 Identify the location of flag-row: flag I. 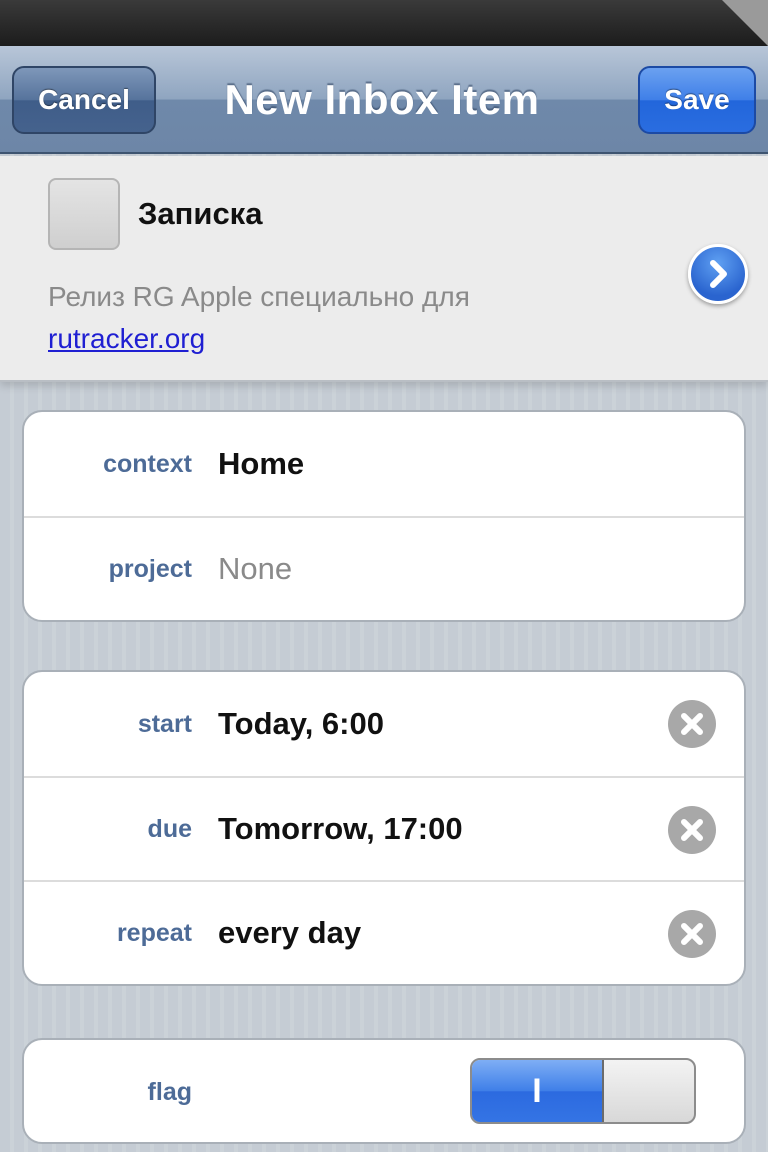
(384, 1091).